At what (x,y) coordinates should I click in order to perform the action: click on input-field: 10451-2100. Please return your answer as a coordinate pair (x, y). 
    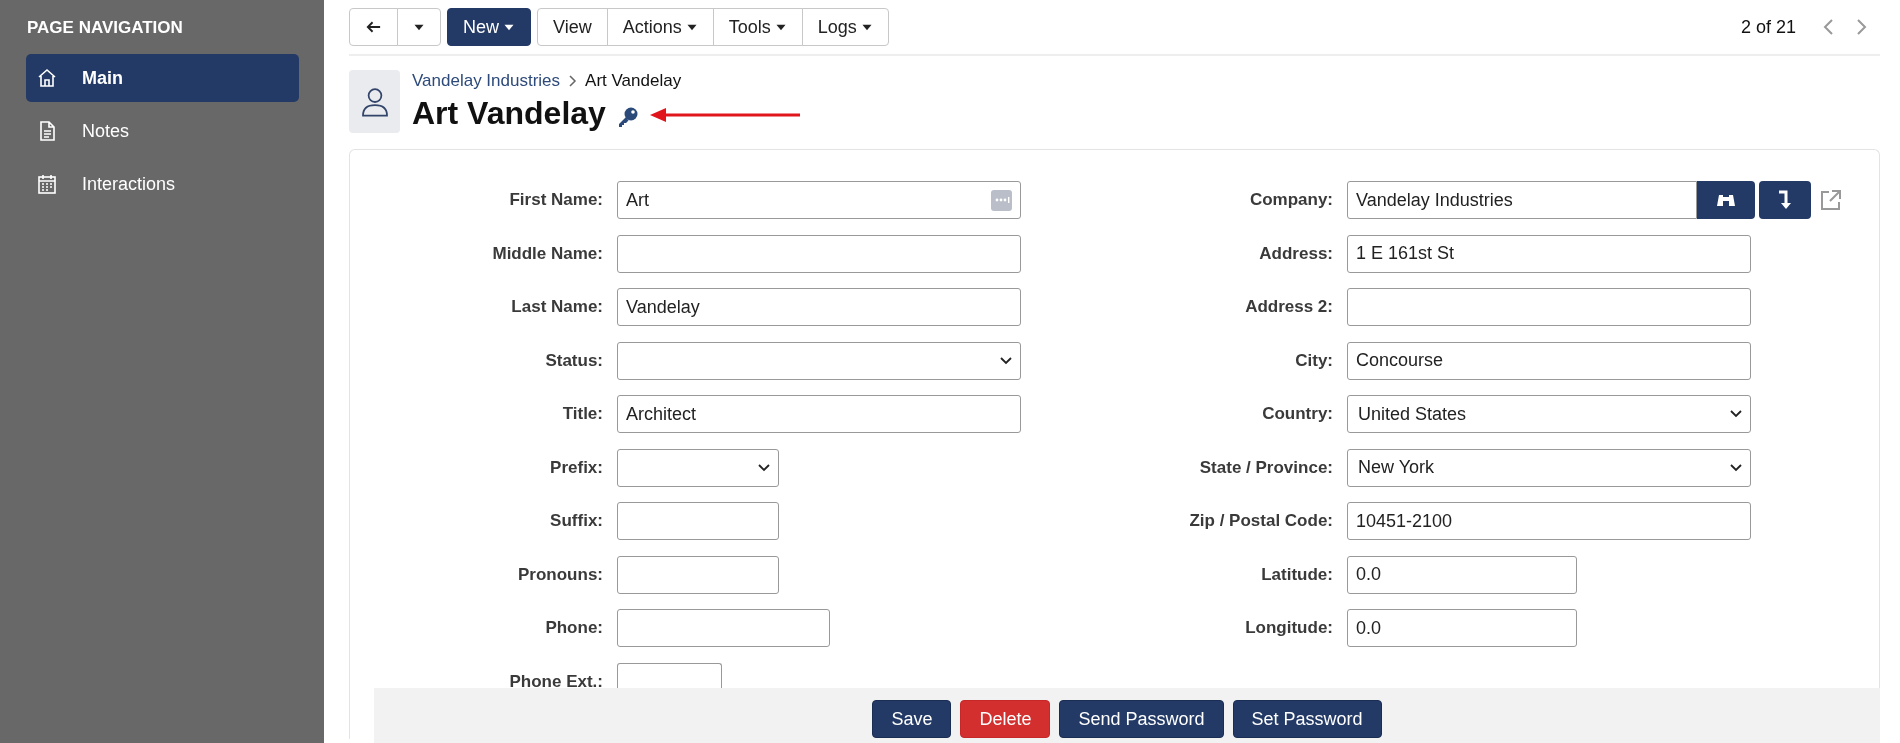
    Looking at the image, I should click on (1549, 521).